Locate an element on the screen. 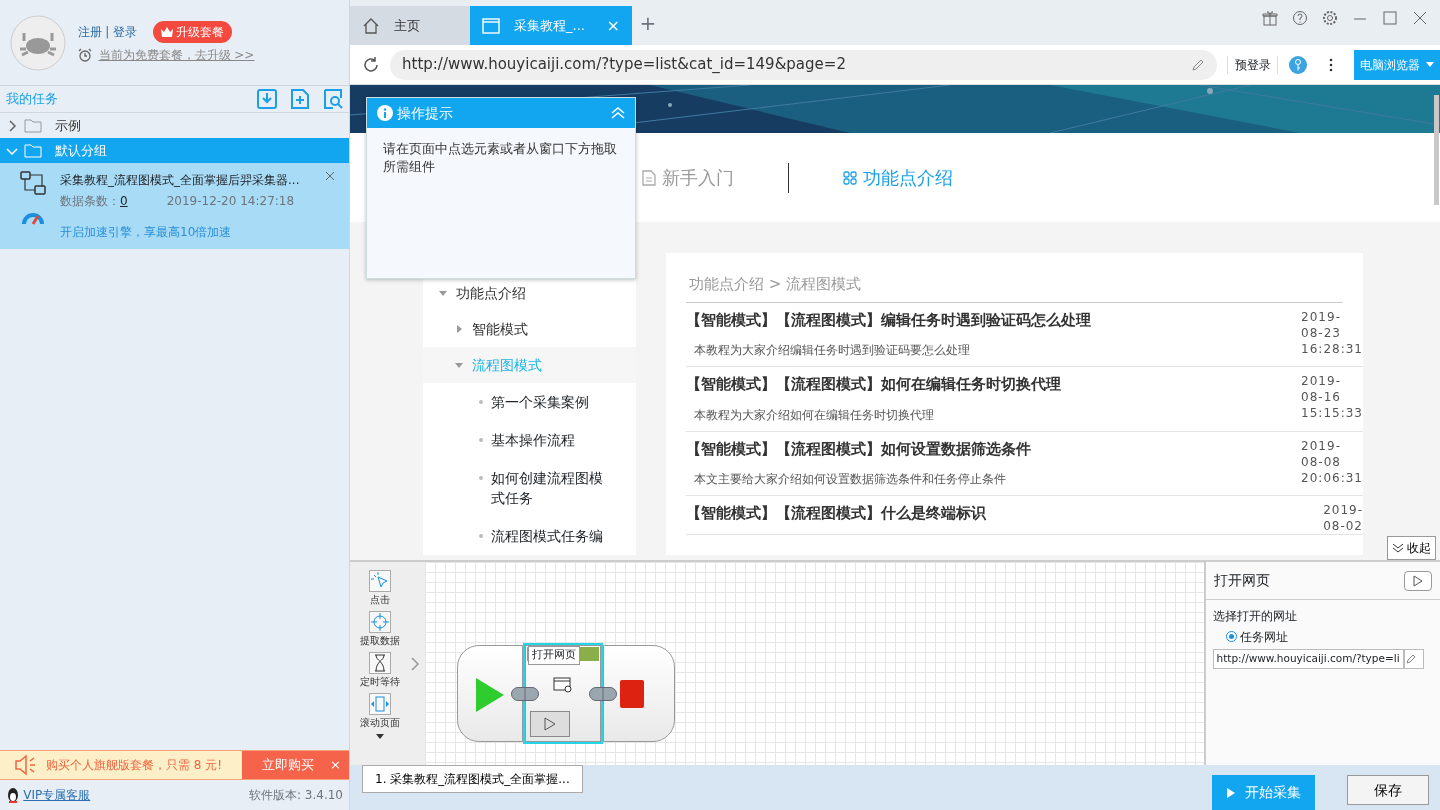 The image size is (1440, 810). data-count-link: 0 is located at coordinates (124, 201).